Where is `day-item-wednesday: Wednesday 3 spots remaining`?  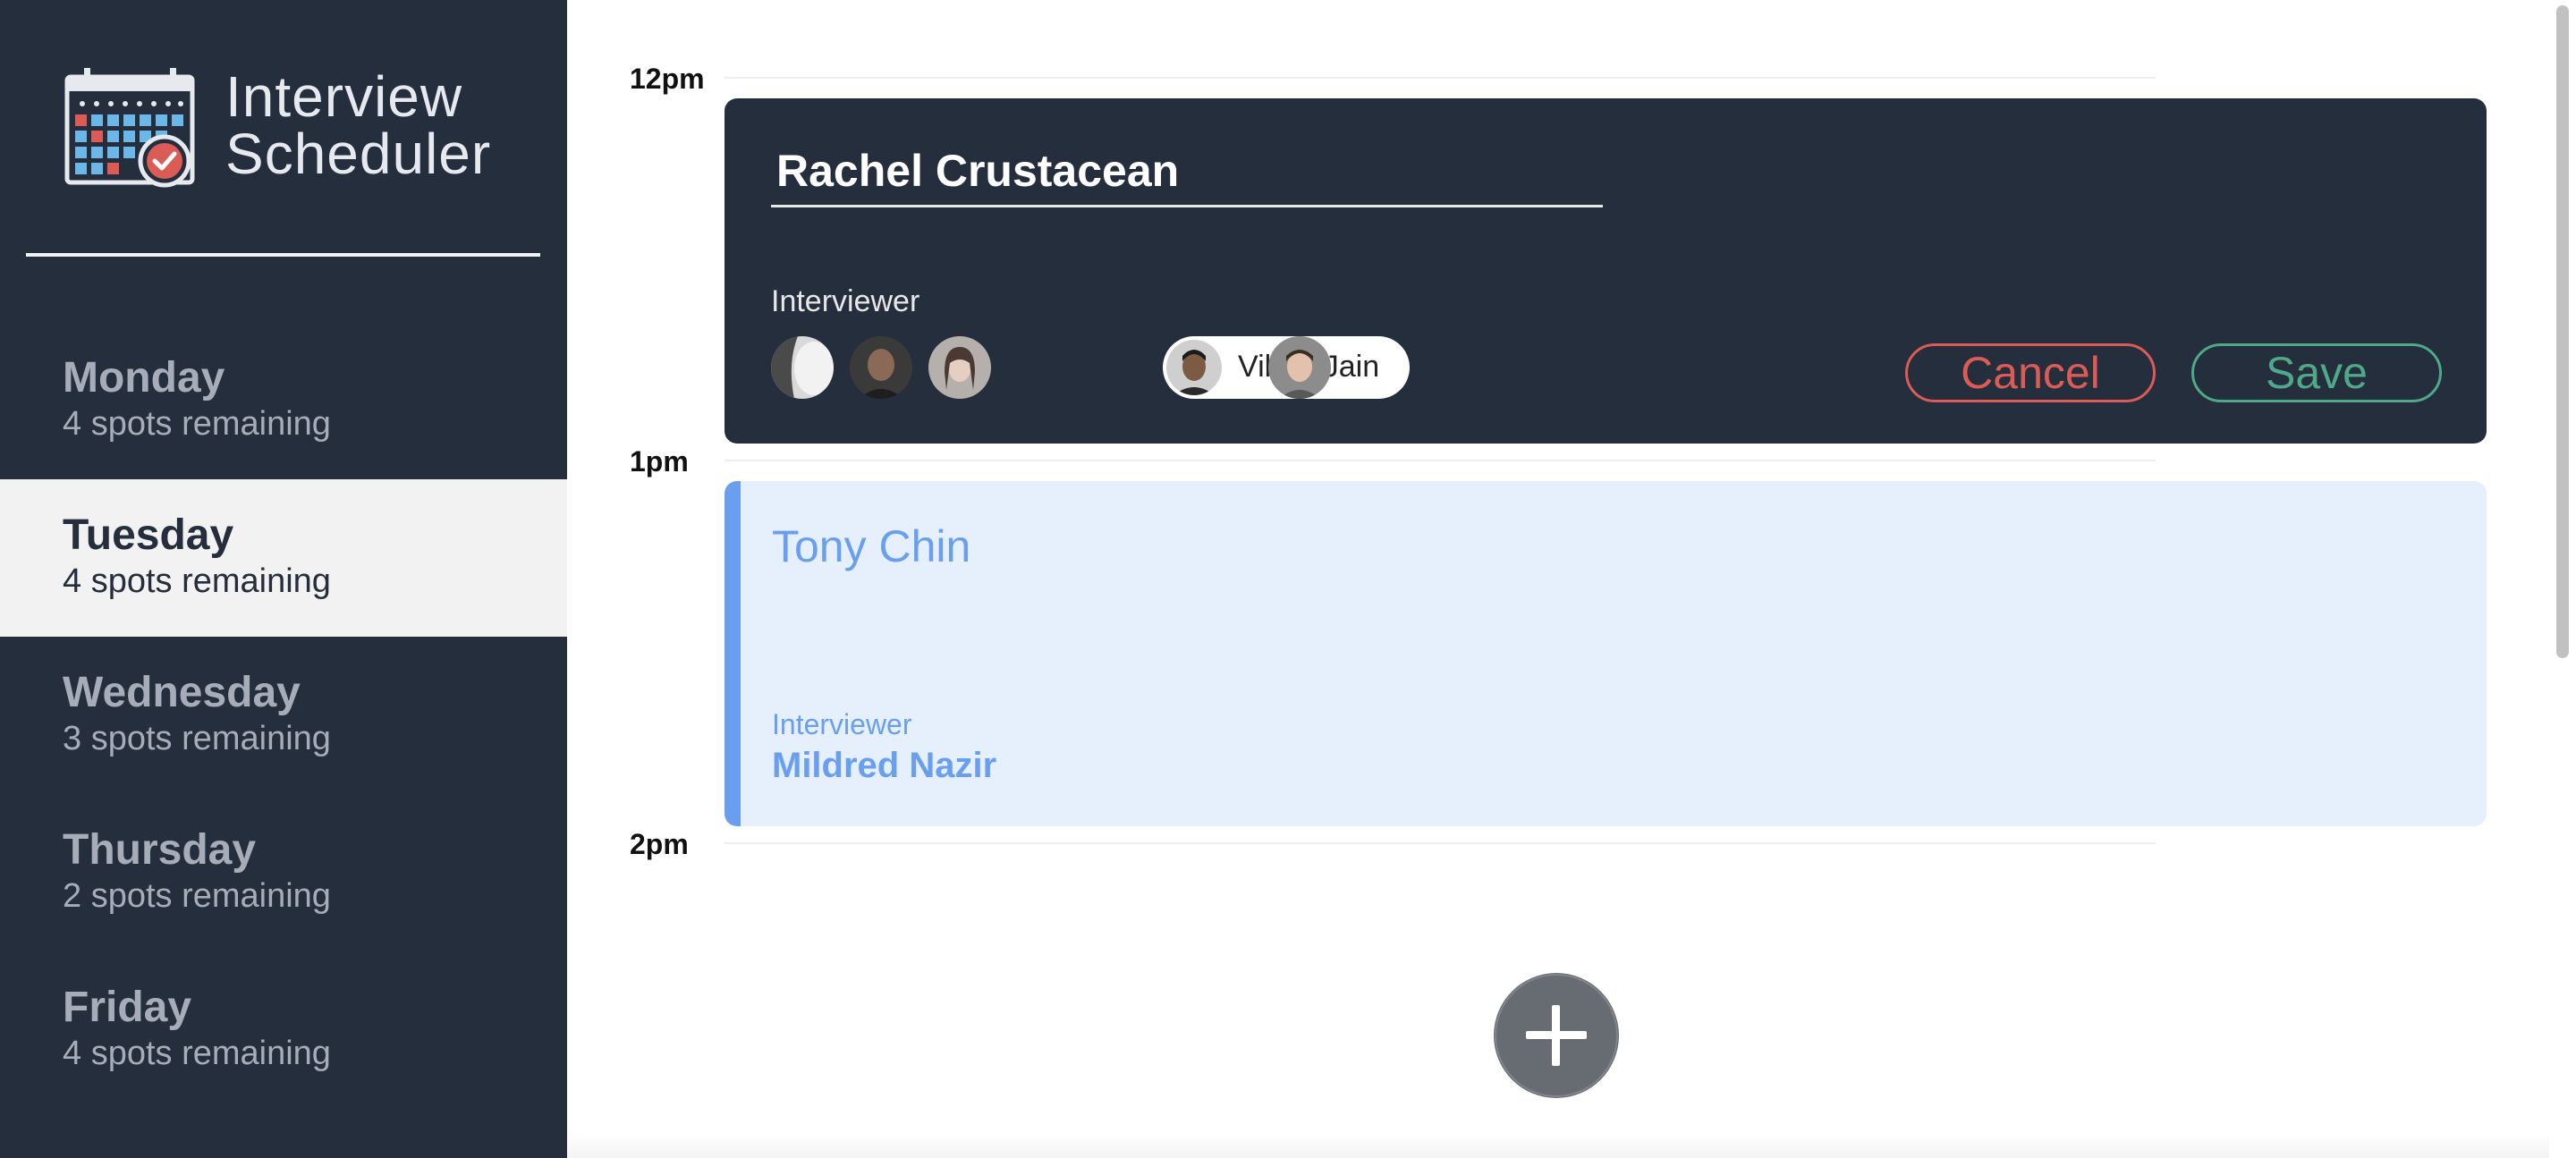 day-item-wednesday: Wednesday 3 spots remaining is located at coordinates (283, 716).